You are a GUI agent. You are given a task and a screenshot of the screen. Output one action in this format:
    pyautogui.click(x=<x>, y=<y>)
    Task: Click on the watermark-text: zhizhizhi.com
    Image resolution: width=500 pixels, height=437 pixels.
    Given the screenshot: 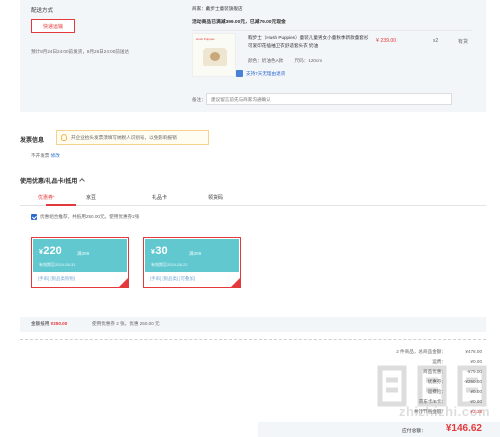 What is the action you would take?
    pyautogui.click(x=444, y=411)
    